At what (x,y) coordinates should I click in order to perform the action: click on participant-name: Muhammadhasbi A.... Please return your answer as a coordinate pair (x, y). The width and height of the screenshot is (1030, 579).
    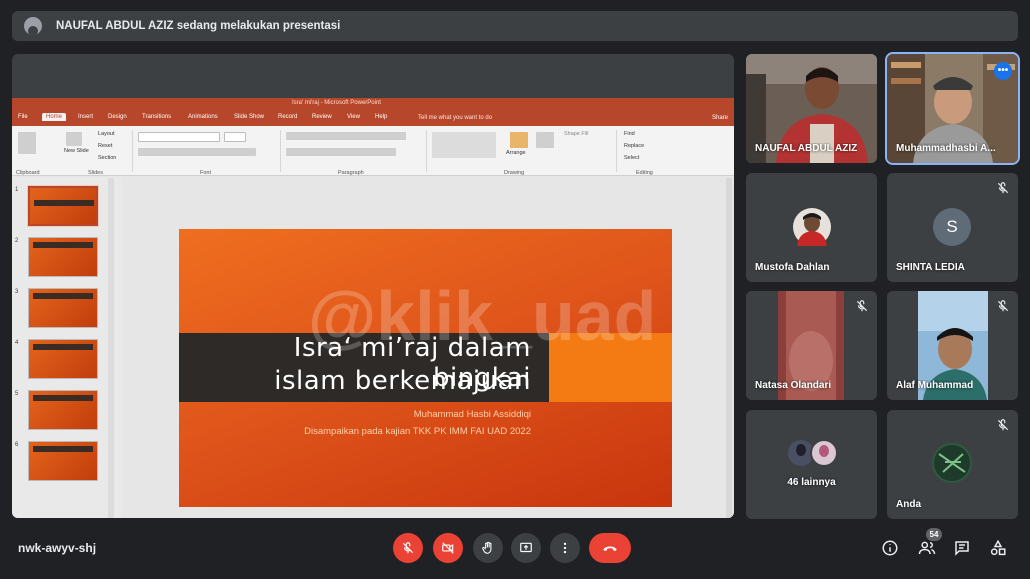
    Looking at the image, I should click on (946, 148).